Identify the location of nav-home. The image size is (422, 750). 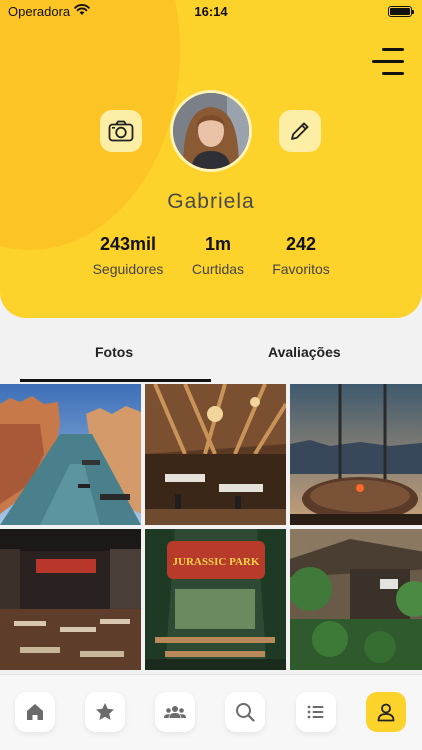
(35, 712).